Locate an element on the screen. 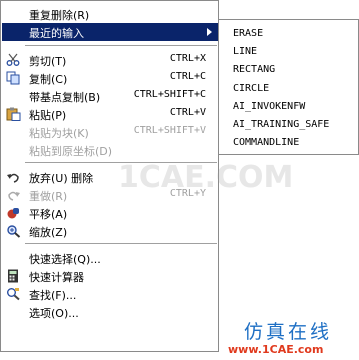  scissors-icon is located at coordinates (13, 60).